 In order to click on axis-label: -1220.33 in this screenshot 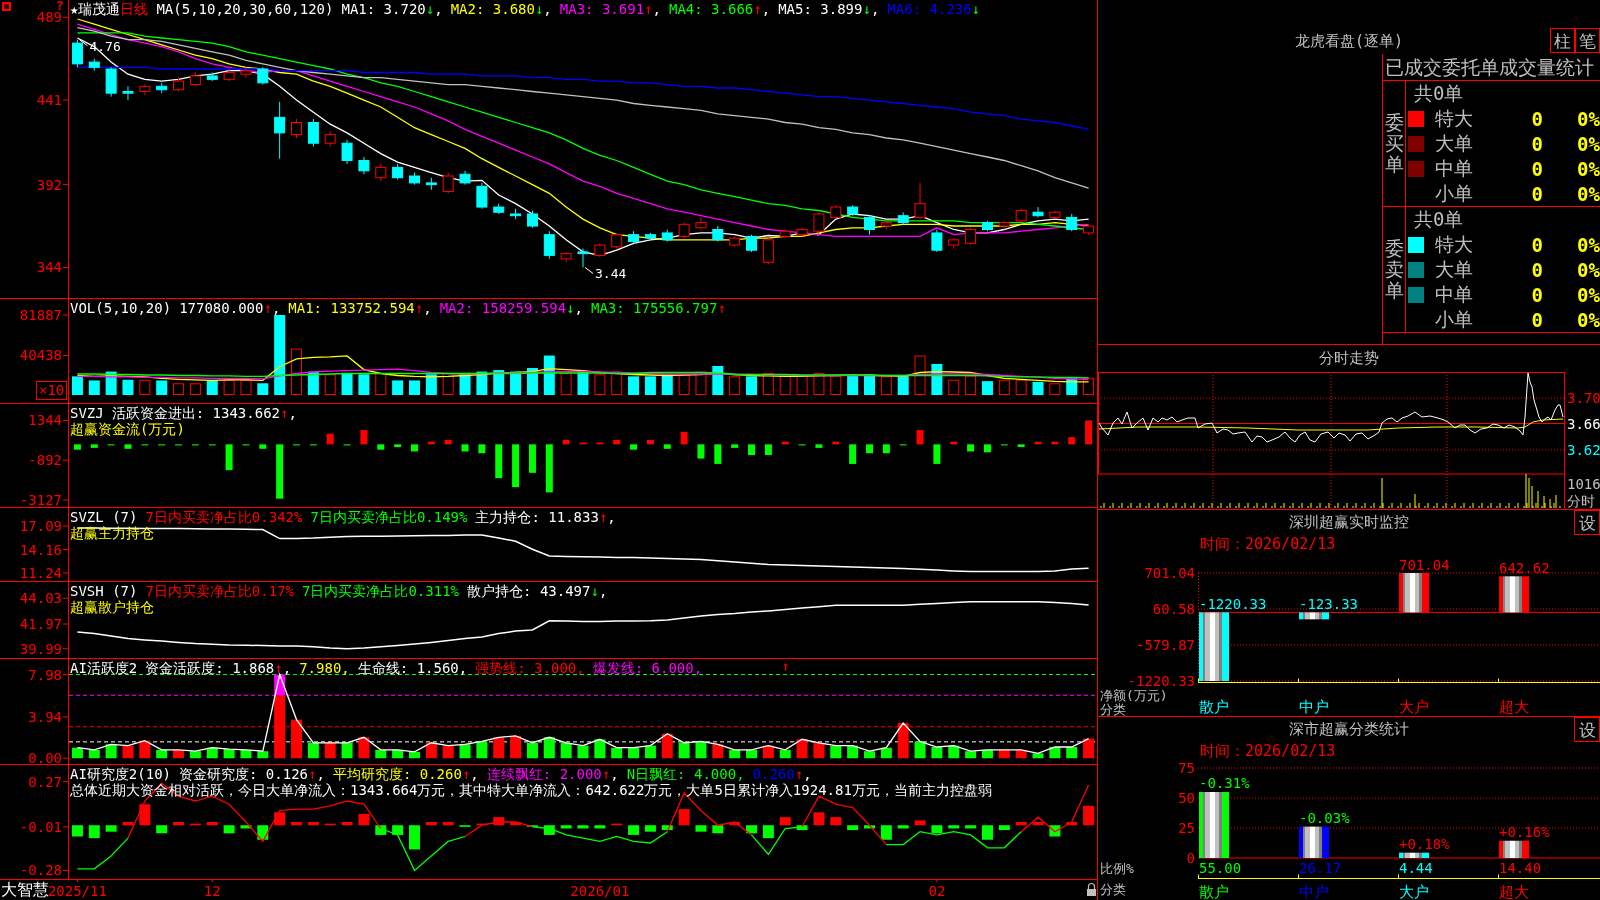, I will do `click(1161, 681)`.